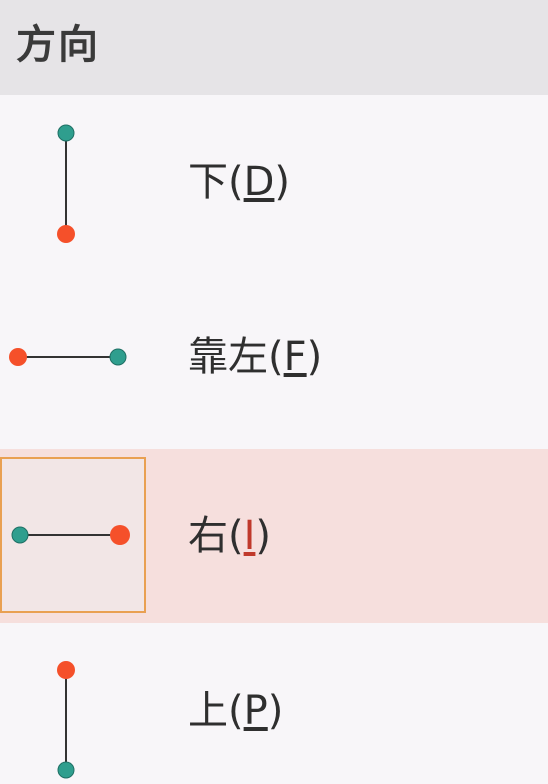 Image resolution: width=548 pixels, height=784 pixels. I want to click on direction-down-icon, so click(73, 181).